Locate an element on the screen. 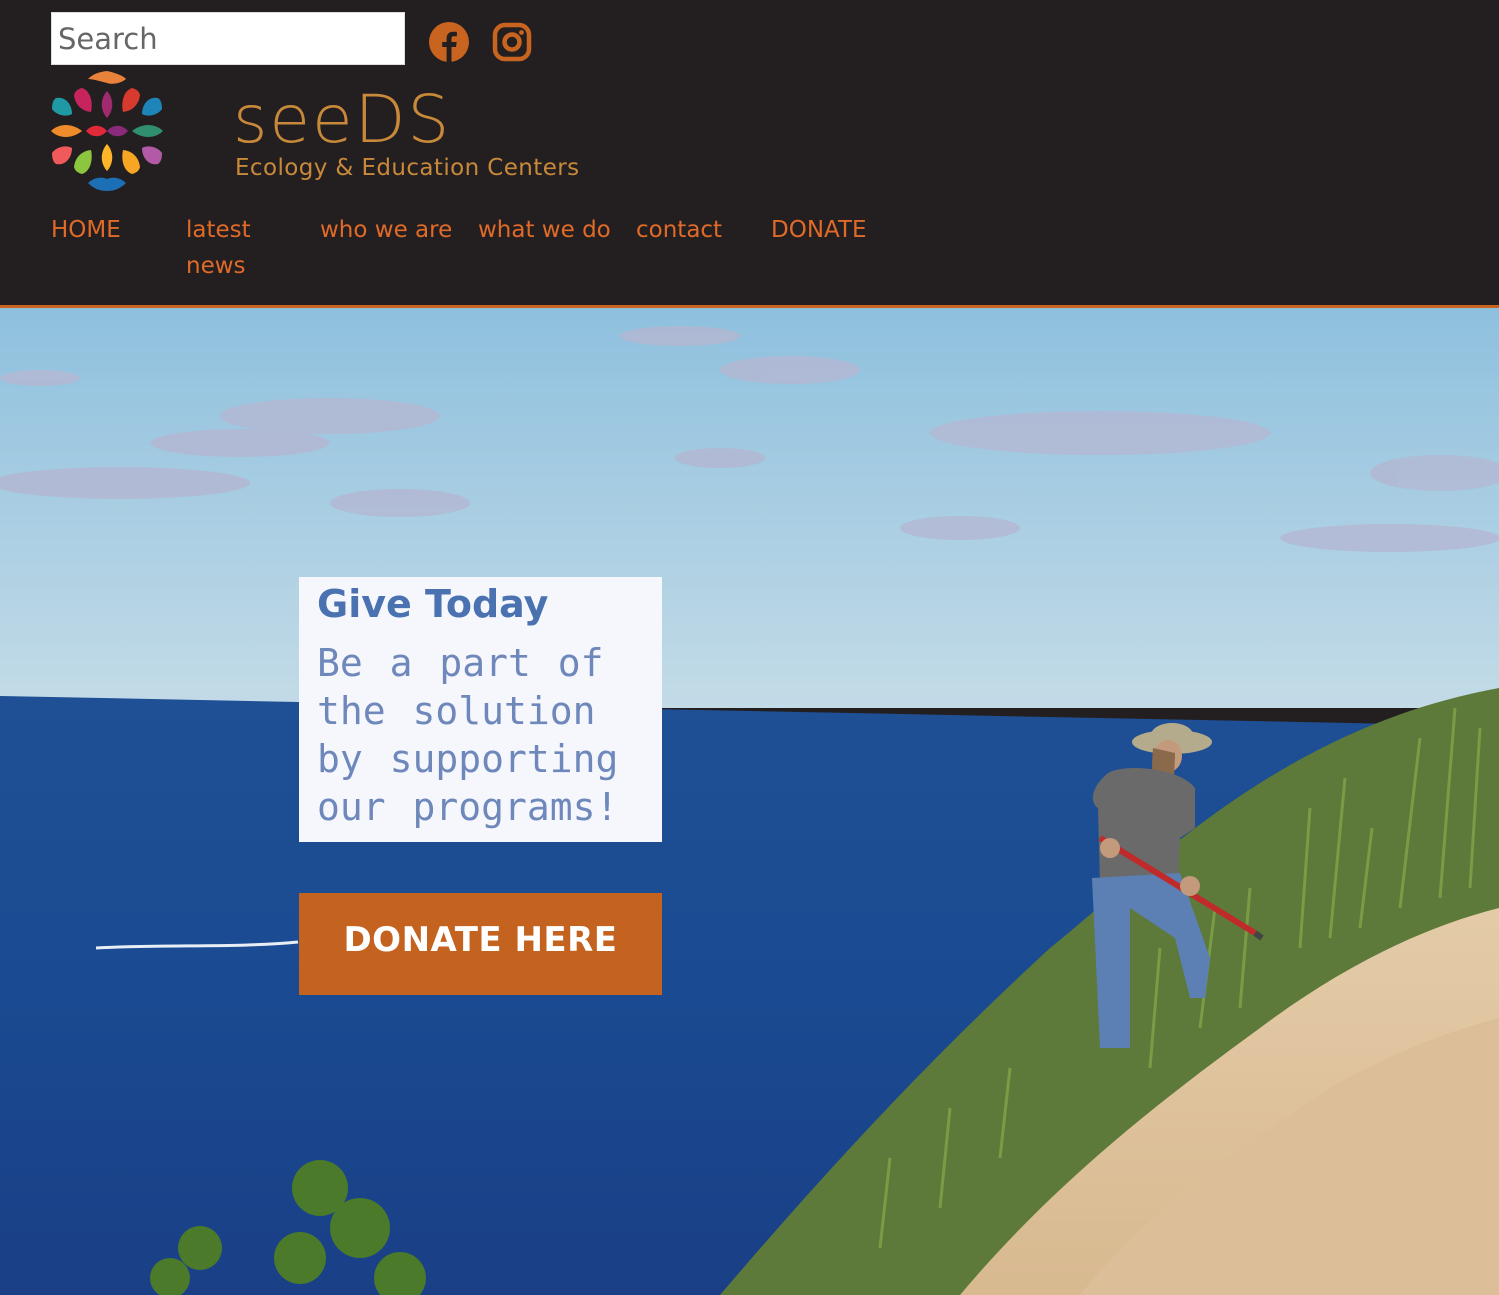  seeds-logo-icon is located at coordinates (107, 131).